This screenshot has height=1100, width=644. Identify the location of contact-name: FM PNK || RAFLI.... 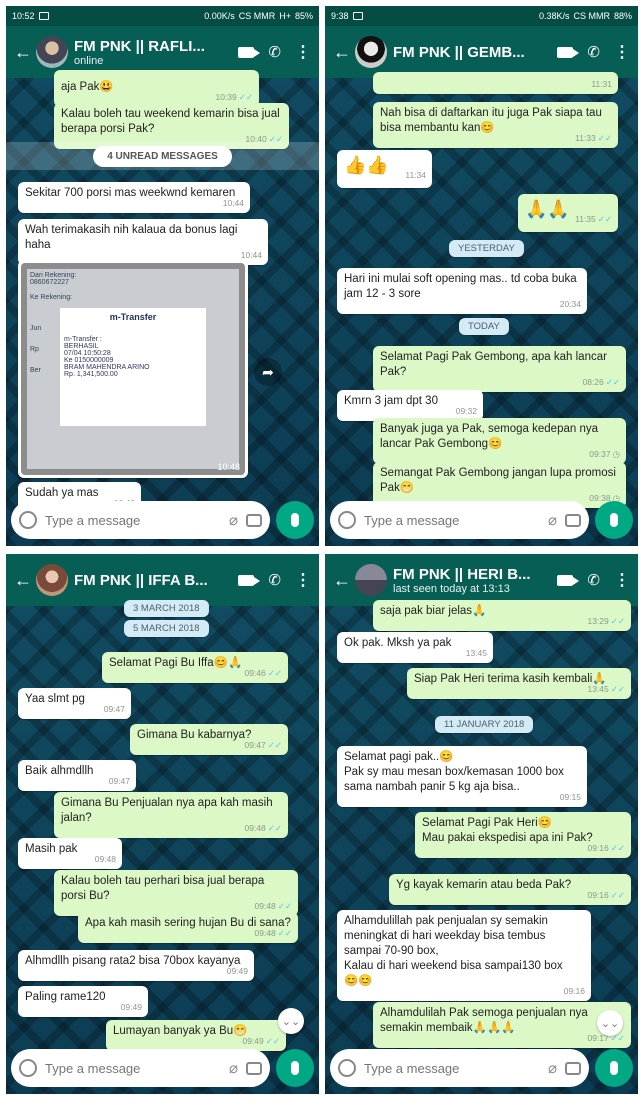
(139, 46).